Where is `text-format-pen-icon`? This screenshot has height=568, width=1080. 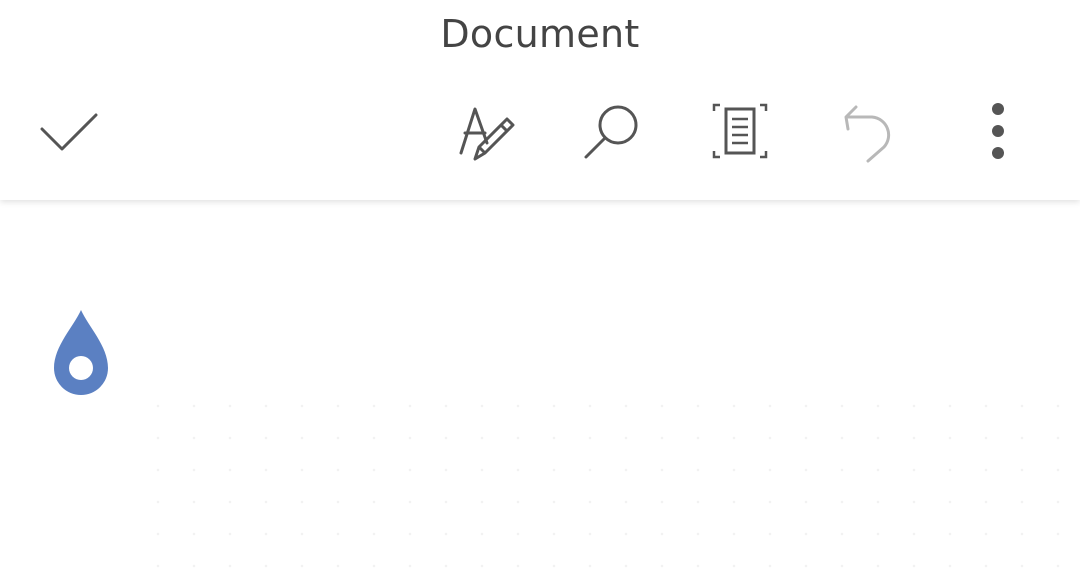 text-format-pen-icon is located at coordinates (487, 134).